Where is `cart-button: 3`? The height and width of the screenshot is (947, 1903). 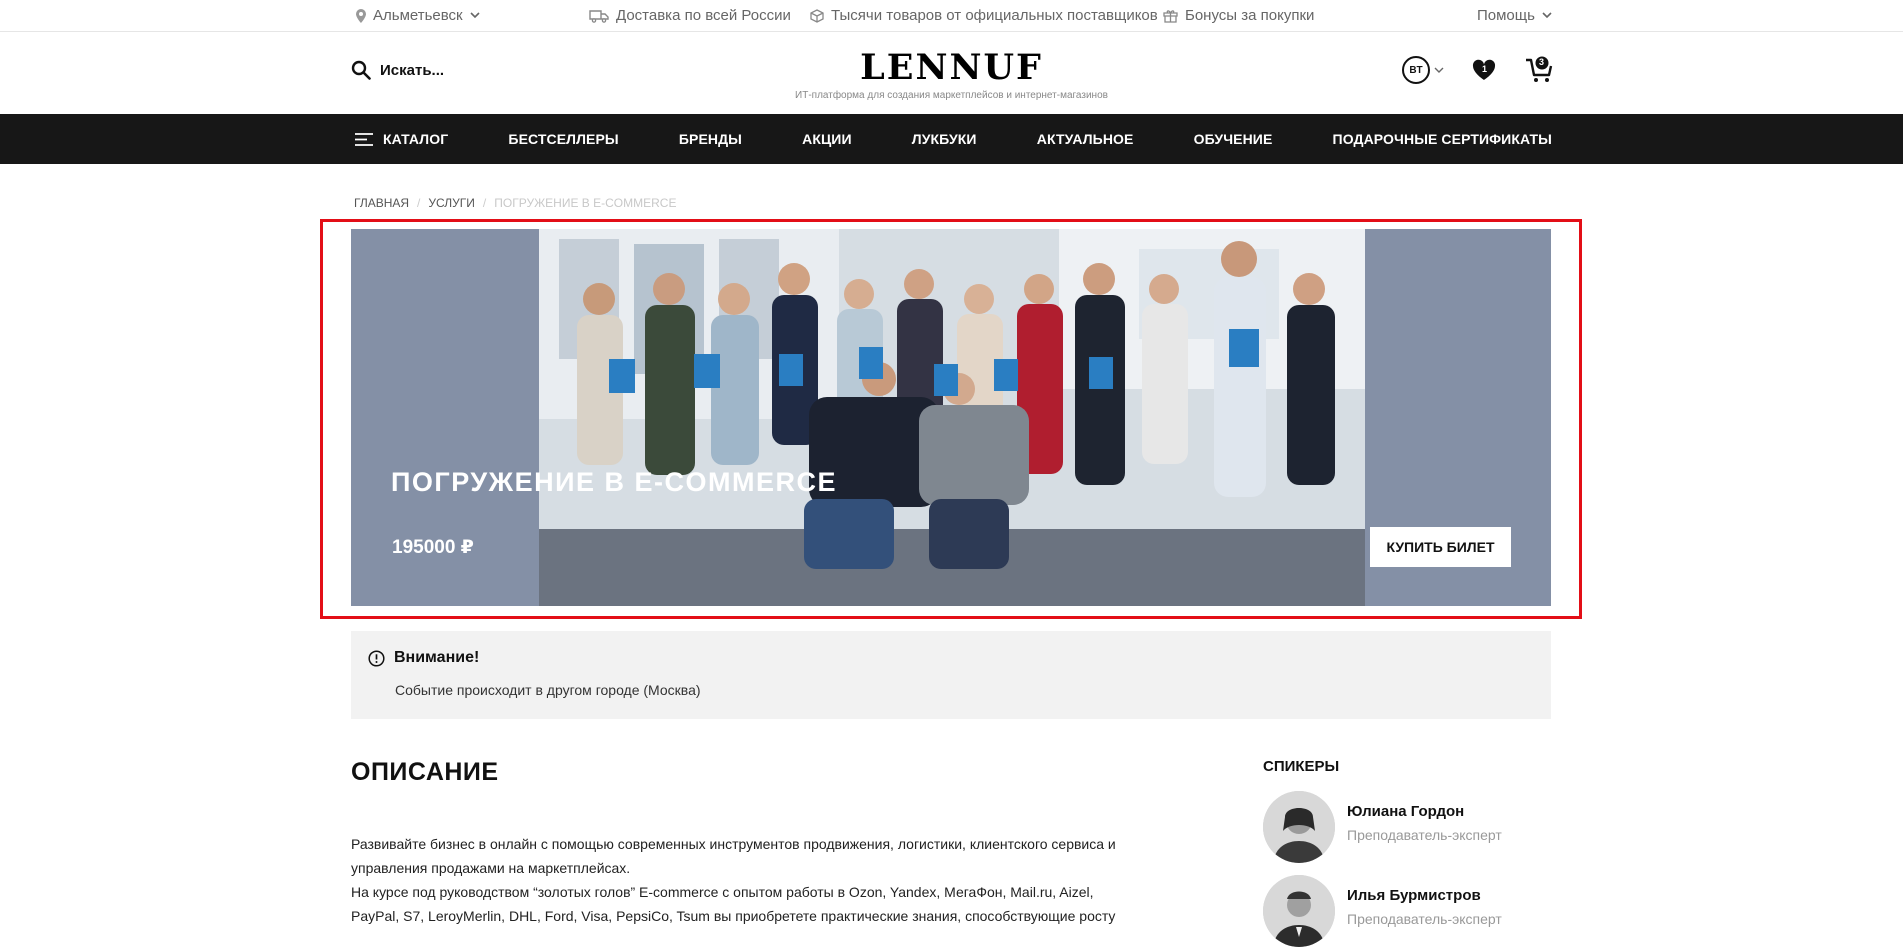 cart-button: 3 is located at coordinates (1538, 70).